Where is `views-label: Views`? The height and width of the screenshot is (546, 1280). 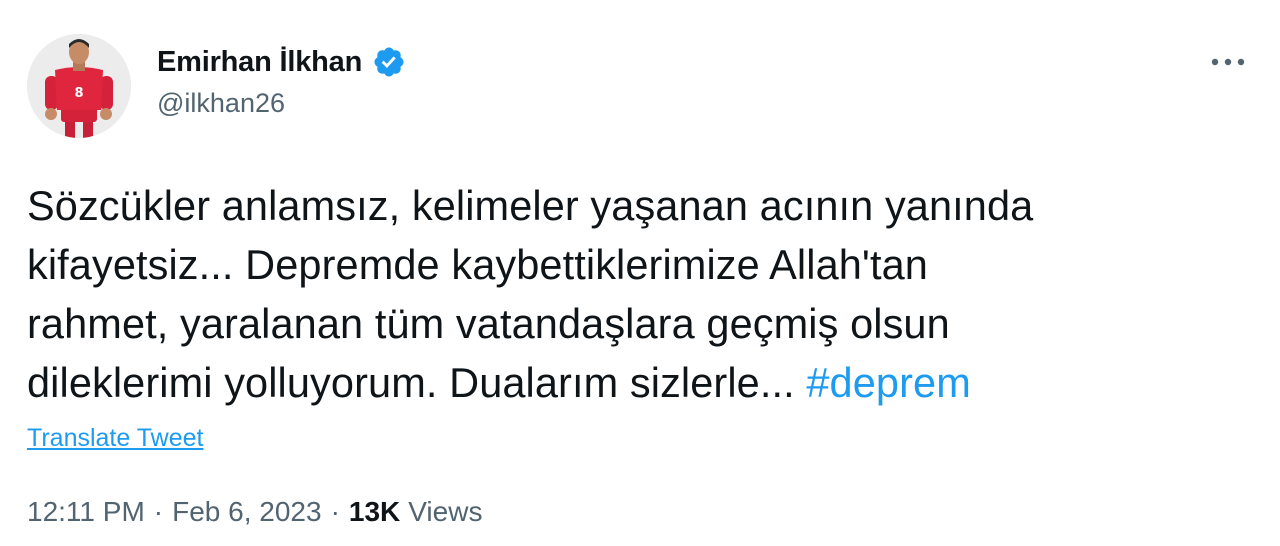
views-label: Views is located at coordinates (445, 511).